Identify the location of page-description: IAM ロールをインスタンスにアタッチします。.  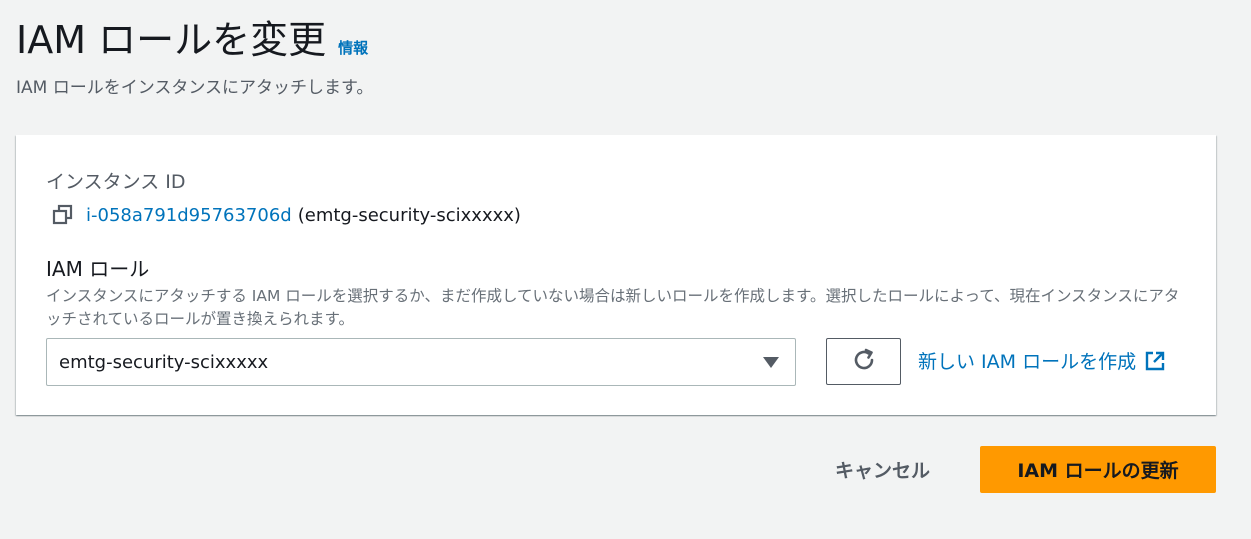
(195, 88).